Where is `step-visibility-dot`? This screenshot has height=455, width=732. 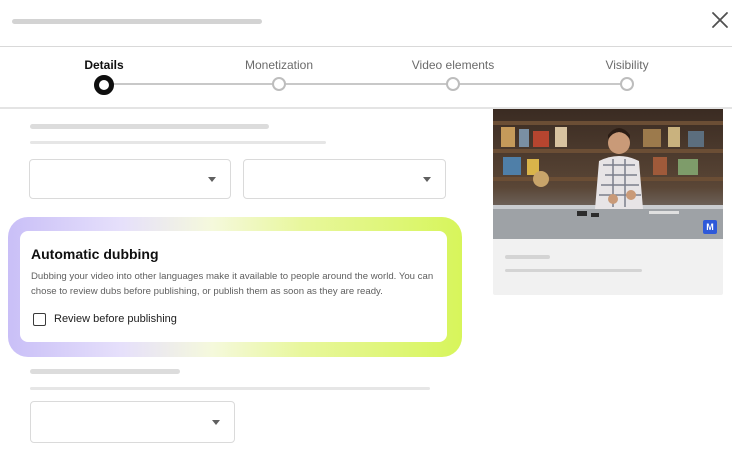 step-visibility-dot is located at coordinates (627, 84).